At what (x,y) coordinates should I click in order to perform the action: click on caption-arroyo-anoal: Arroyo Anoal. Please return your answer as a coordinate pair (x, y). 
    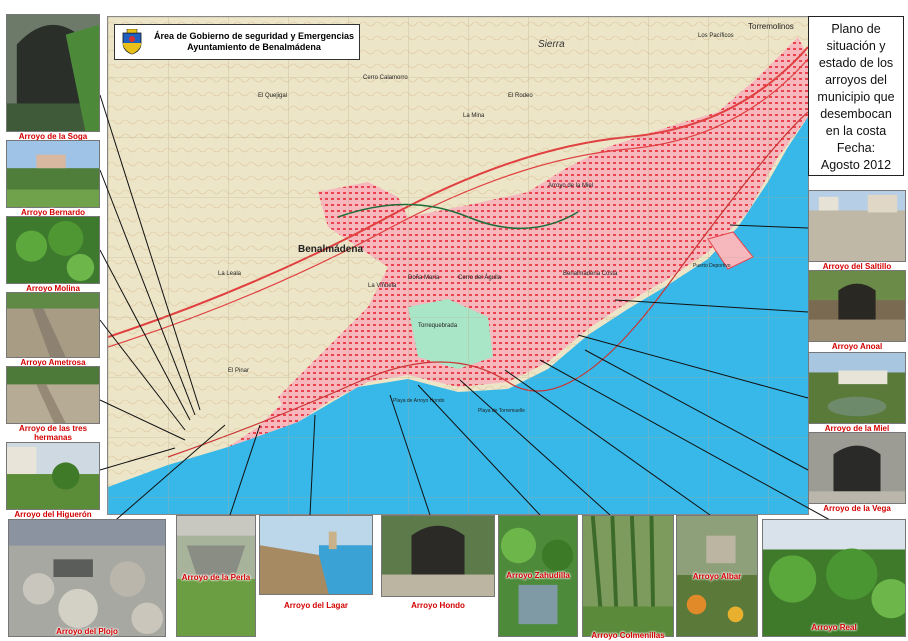
    Looking at the image, I should click on (857, 346).